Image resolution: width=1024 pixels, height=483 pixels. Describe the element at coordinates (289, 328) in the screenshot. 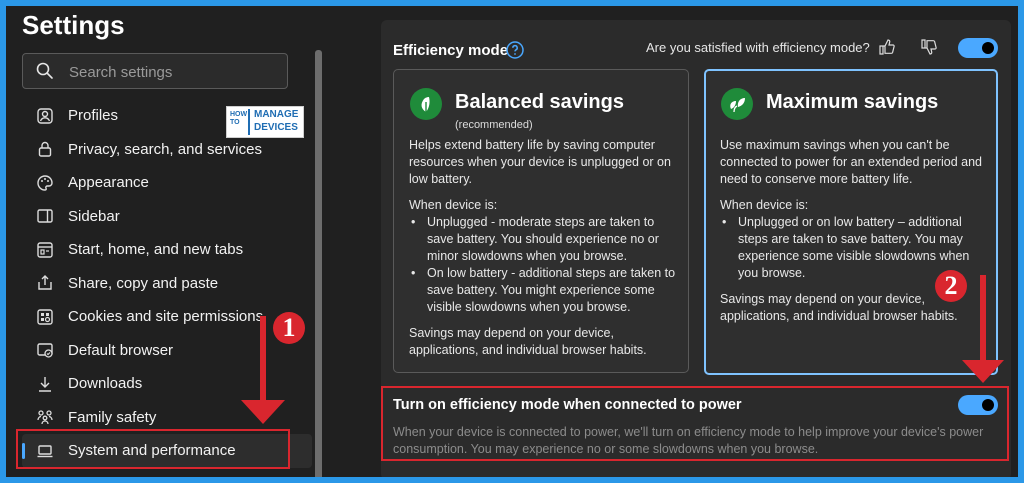

I see `annotation-badge-1: 1` at that location.